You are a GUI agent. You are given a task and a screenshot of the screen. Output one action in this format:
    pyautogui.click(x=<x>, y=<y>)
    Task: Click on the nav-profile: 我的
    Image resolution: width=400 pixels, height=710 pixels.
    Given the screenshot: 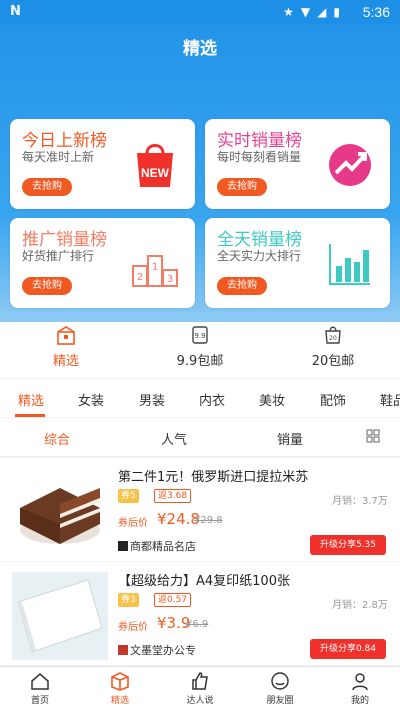 What is the action you would take?
    pyautogui.click(x=360, y=688)
    